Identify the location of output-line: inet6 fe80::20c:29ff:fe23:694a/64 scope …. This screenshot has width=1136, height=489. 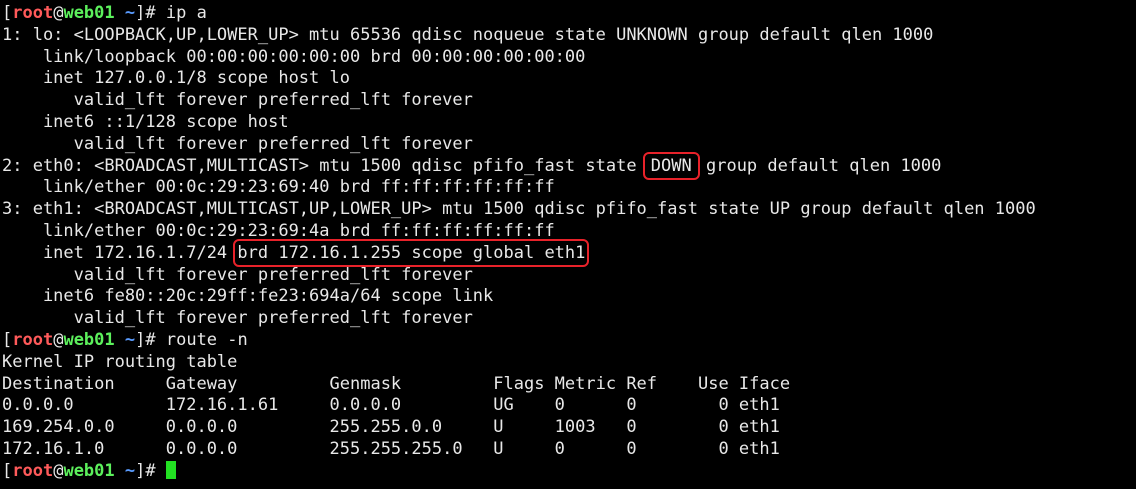
(248, 296).